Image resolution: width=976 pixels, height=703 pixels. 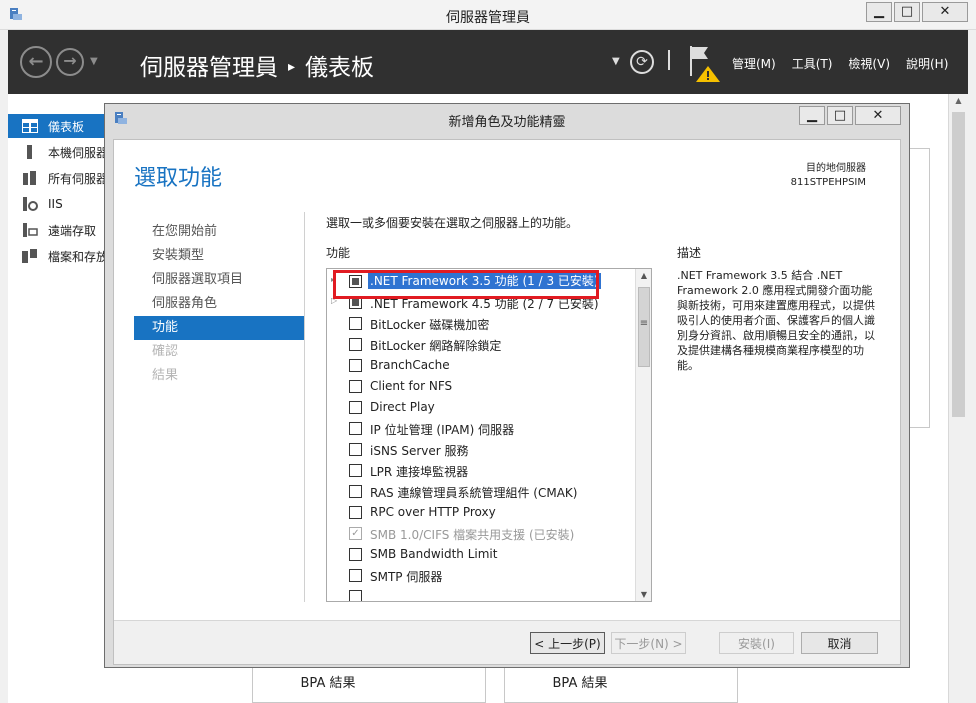 I want to click on nav-item-local-server: 本機伺服器, so click(x=56, y=152).